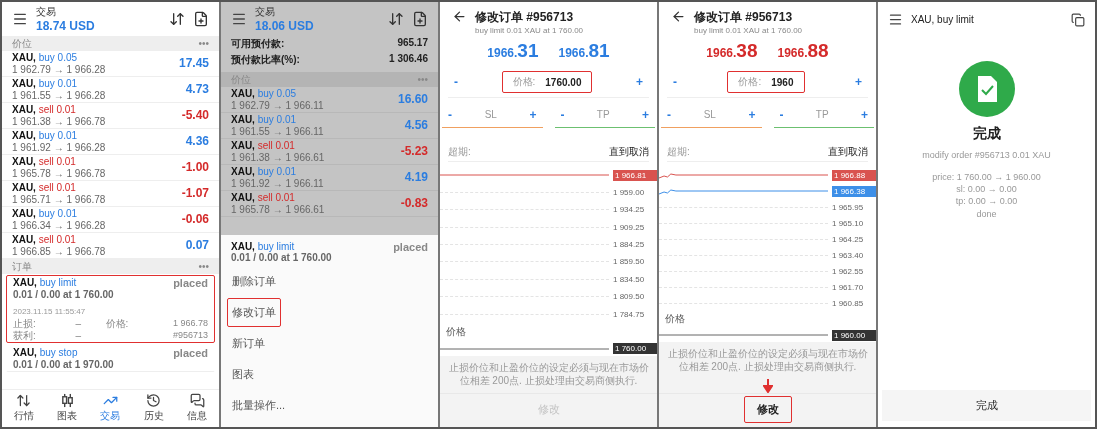 Image resolution: width=1097 pixels, height=429 pixels. Describe the element at coordinates (629, 245) in the screenshot. I see `axis-label: 1 884.25` at that location.